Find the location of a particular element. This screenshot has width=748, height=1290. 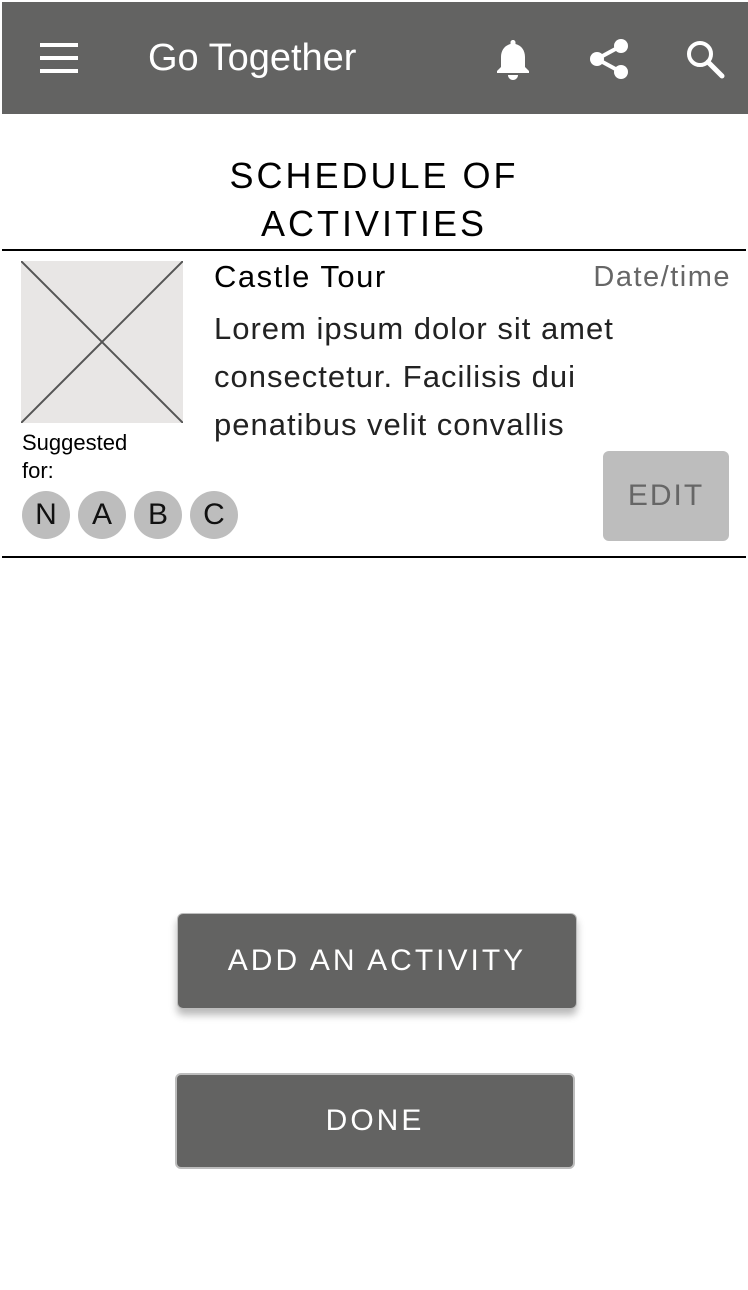

page-title: SCHEDULE OF ACTIVITIES is located at coordinates (374, 200).